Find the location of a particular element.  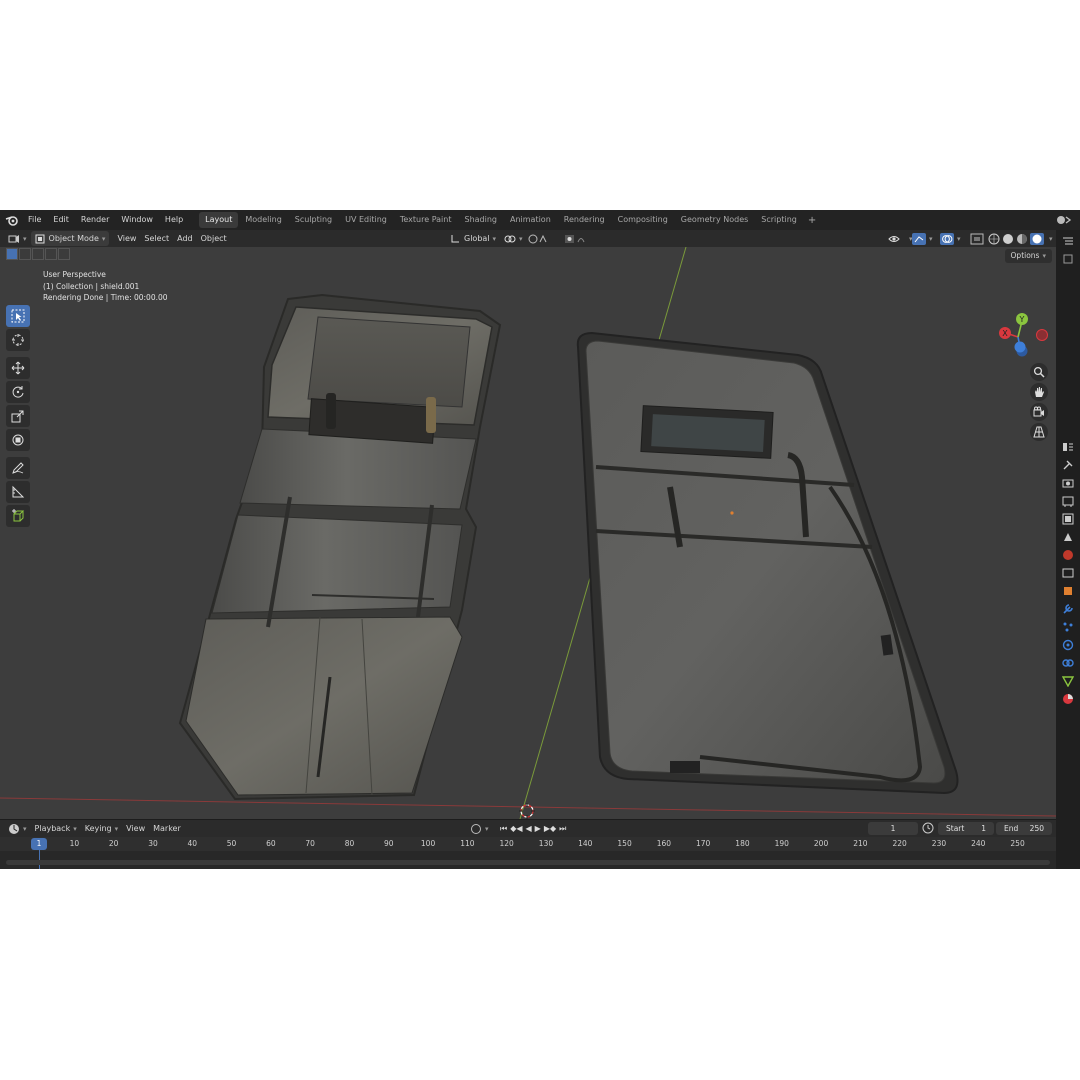

menu-view: View is located at coordinates (126, 238).